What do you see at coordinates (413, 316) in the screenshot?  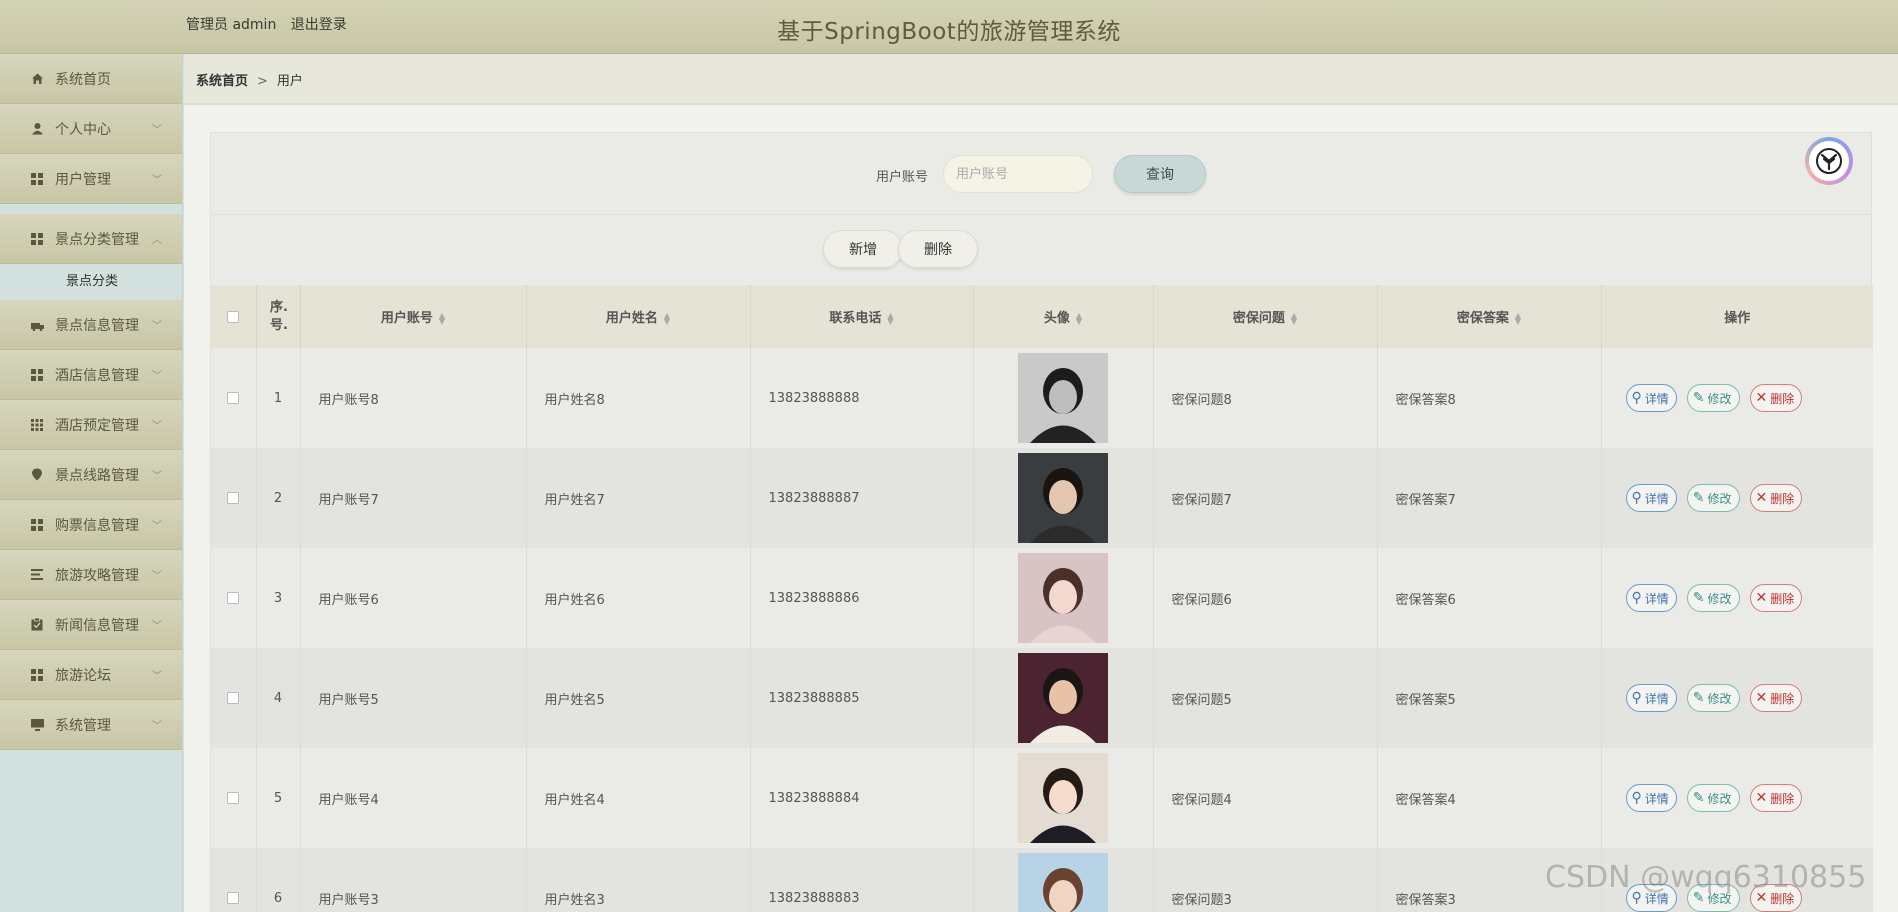 I see `col-account-header: 用户账号 ▲ ▼` at bounding box center [413, 316].